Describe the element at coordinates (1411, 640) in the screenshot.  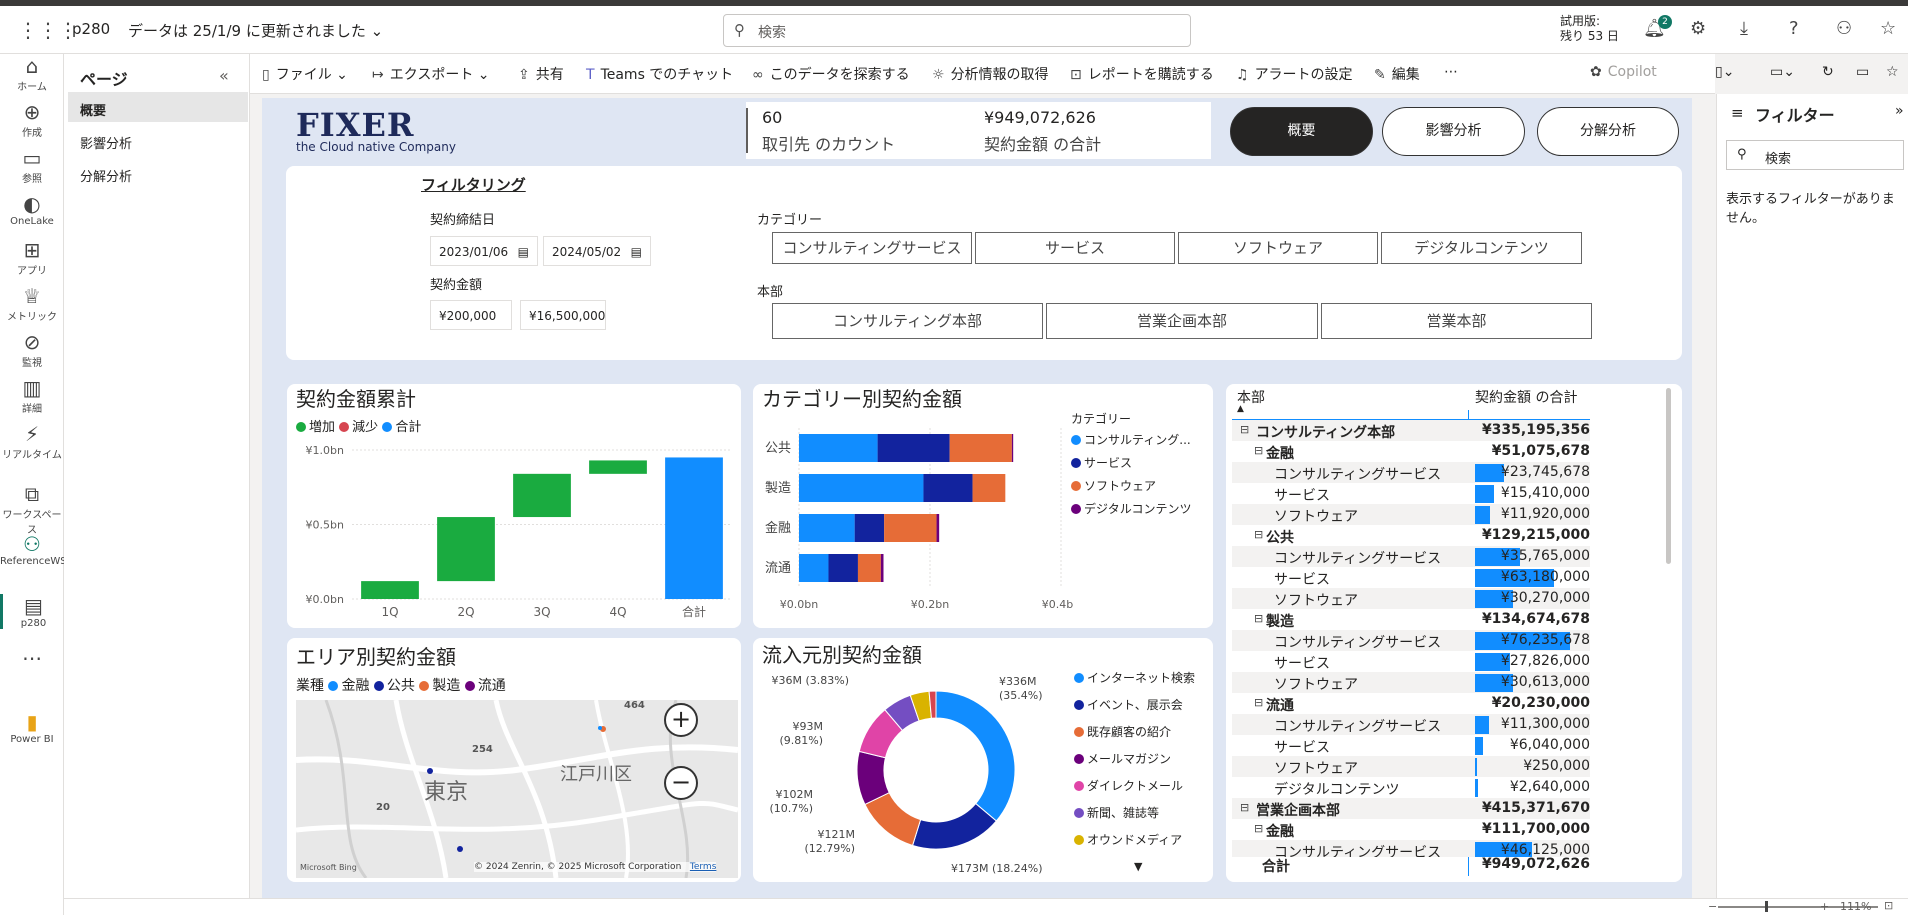
I see `matrix-row: コンサルティングサービス ¥76,235,678` at that location.